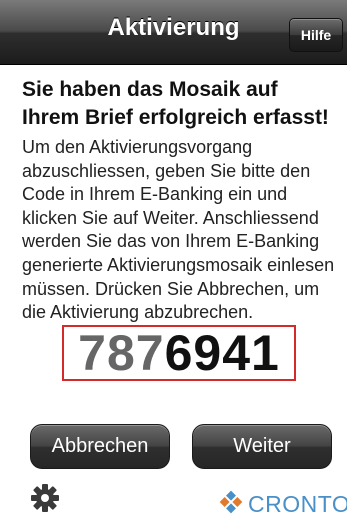  I want to click on nav-bar: Aktivierung Hilfe, so click(173, 32).